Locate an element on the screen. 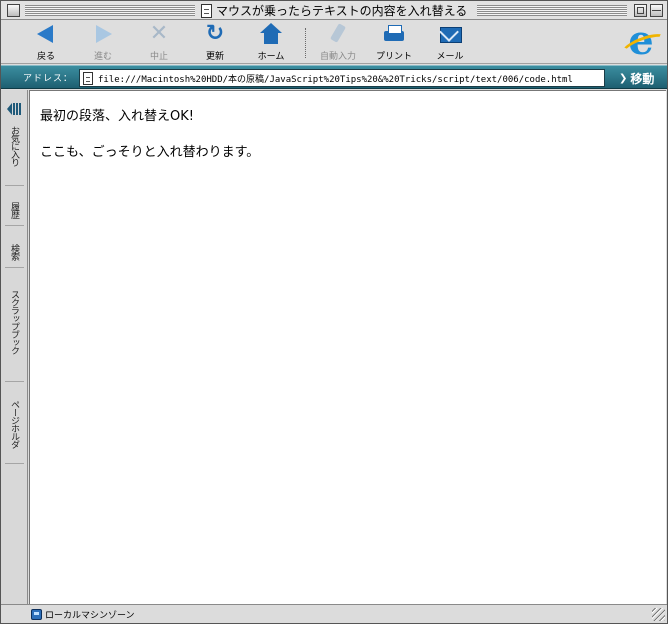 This screenshot has height=624, width=668. explorer-toggle-icon is located at coordinates (14, 109).